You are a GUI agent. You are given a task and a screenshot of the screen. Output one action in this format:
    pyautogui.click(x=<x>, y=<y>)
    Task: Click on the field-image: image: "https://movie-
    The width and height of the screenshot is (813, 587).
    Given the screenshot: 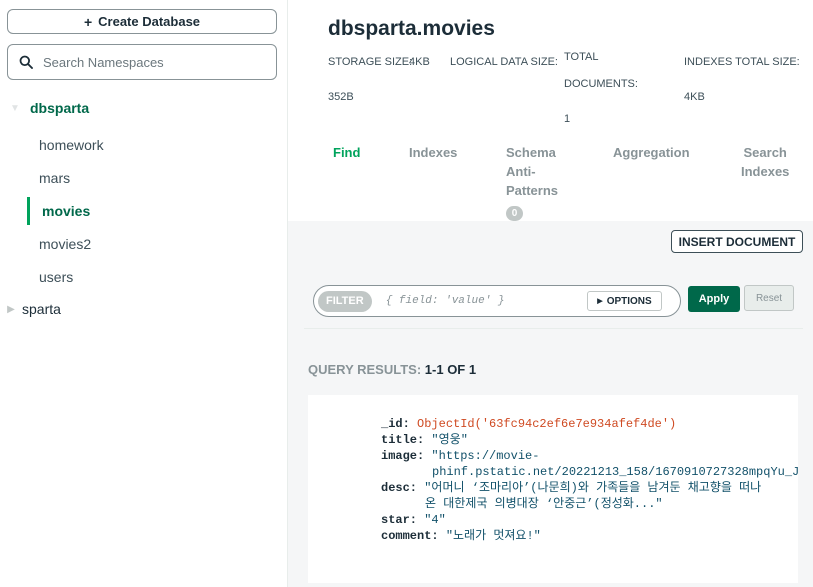 What is the action you would take?
    pyautogui.click(x=460, y=456)
    